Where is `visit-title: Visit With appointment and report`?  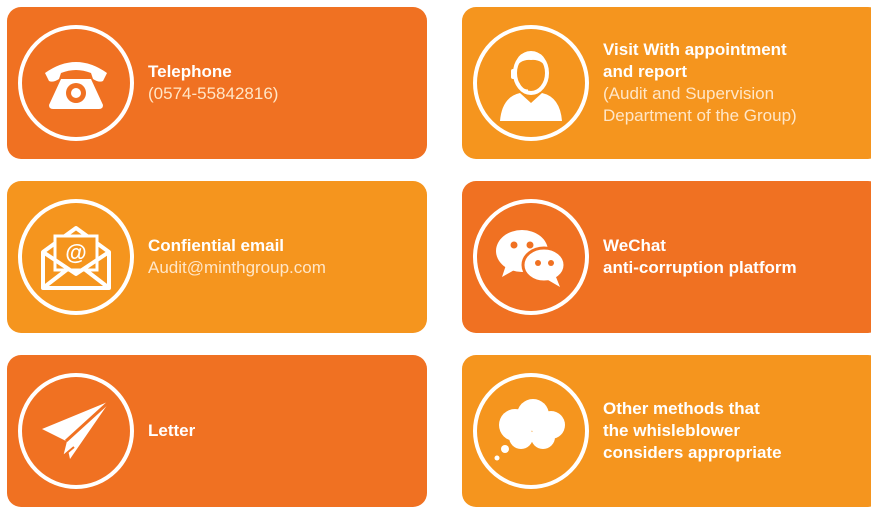 visit-title: Visit With appointment and report is located at coordinates (695, 60).